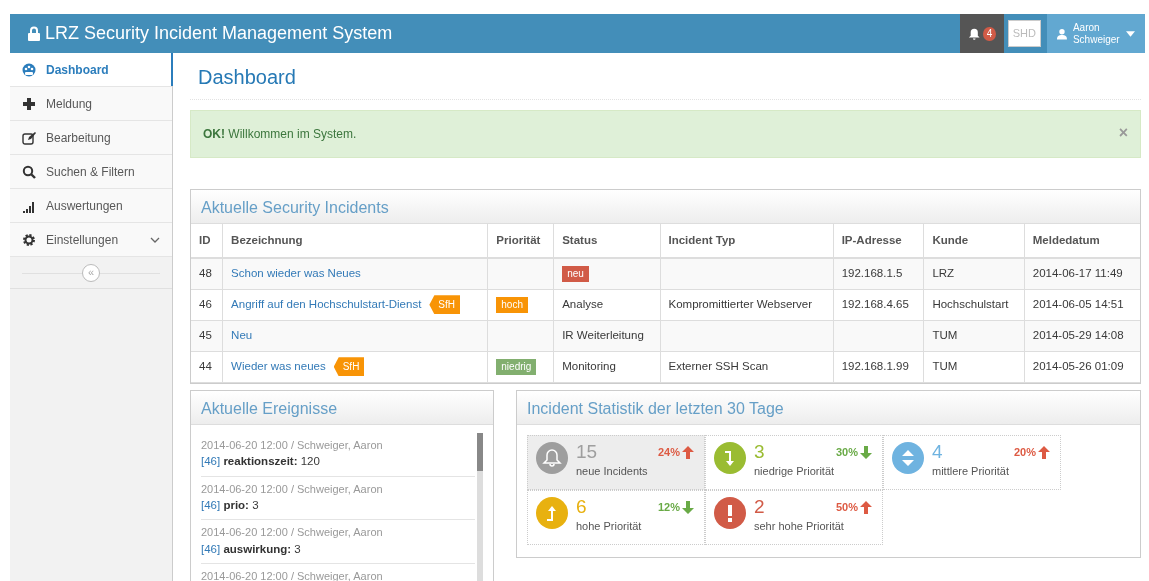 This screenshot has height=581, width=1149. What do you see at coordinates (616, 462) in the screenshot?
I see `stat-tile: 15 neue Incidents 24%` at bounding box center [616, 462].